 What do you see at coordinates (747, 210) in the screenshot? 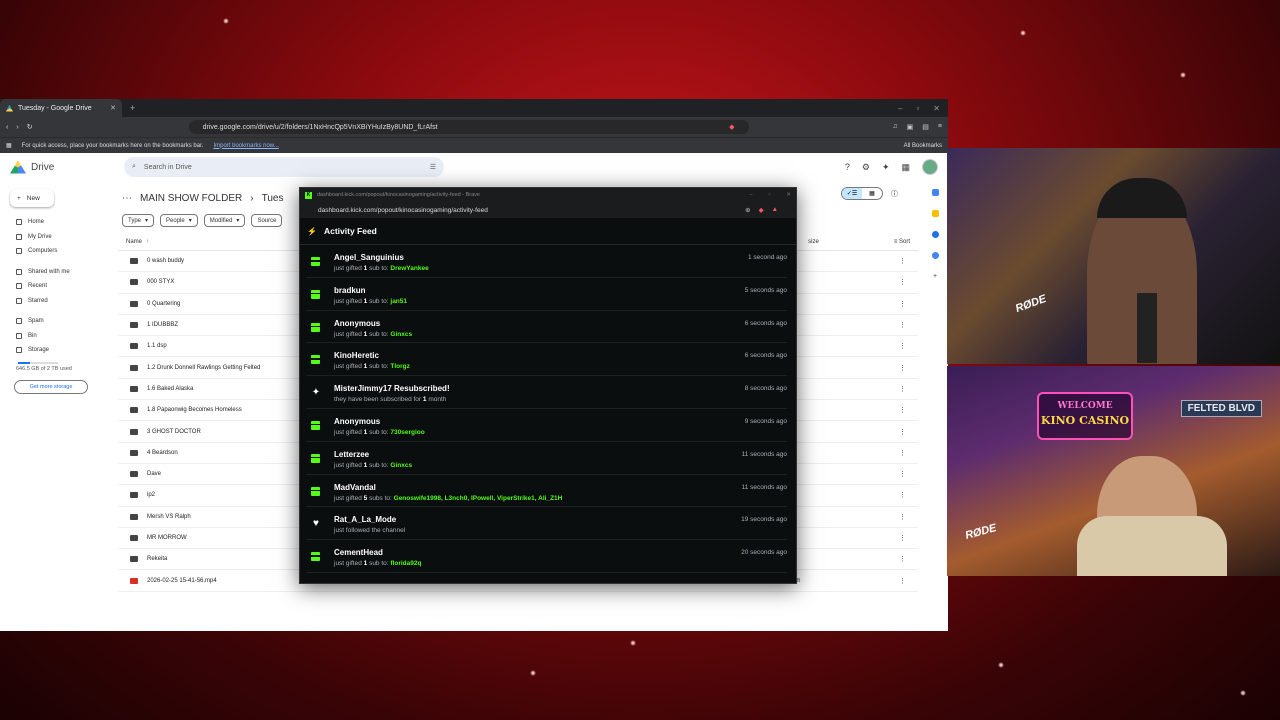
I see `zoom-icon: ⊕` at bounding box center [747, 210].